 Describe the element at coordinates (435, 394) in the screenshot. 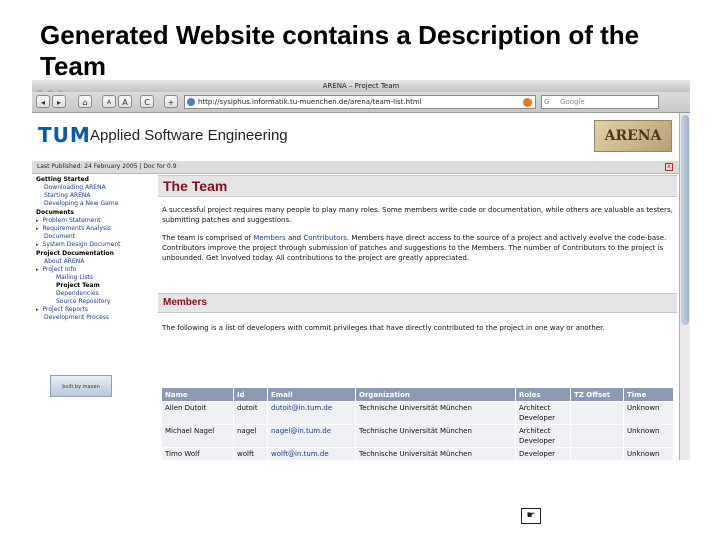

I see `column-header: Organization` at that location.